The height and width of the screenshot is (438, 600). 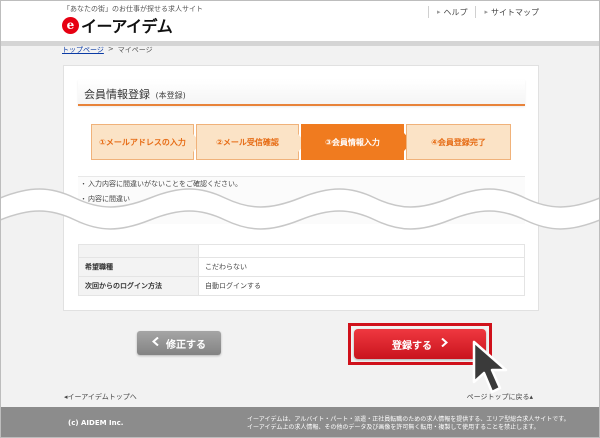 What do you see at coordinates (361, 267) in the screenshot?
I see `row-value: こだわらない` at bounding box center [361, 267].